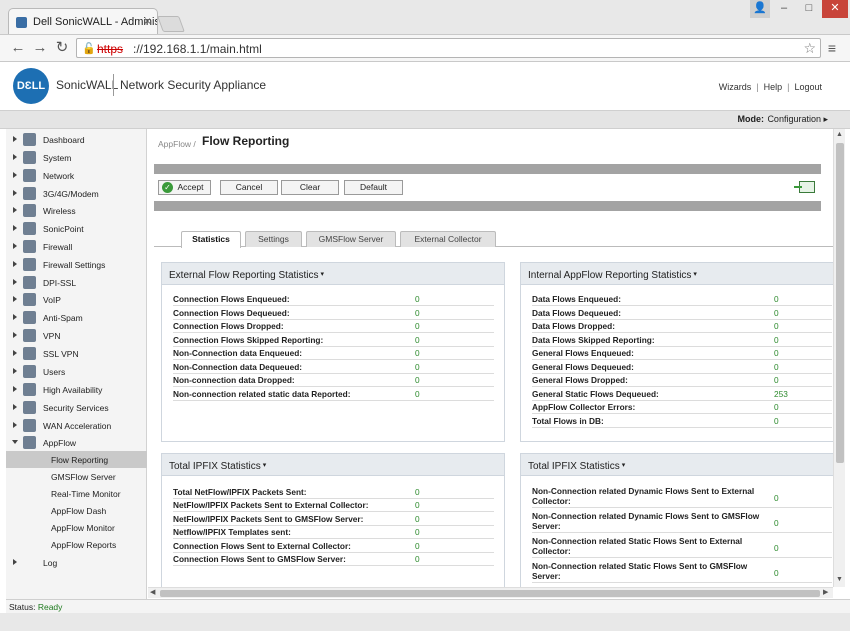 The height and width of the screenshot is (631, 850). What do you see at coordinates (171, 24) in the screenshot?
I see `new-tab-button` at bounding box center [171, 24].